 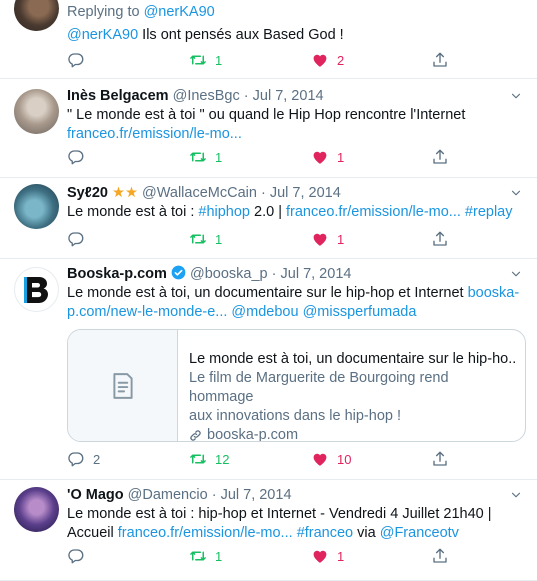 I want to click on hashtag-link: #hiphop, so click(x=224, y=212).